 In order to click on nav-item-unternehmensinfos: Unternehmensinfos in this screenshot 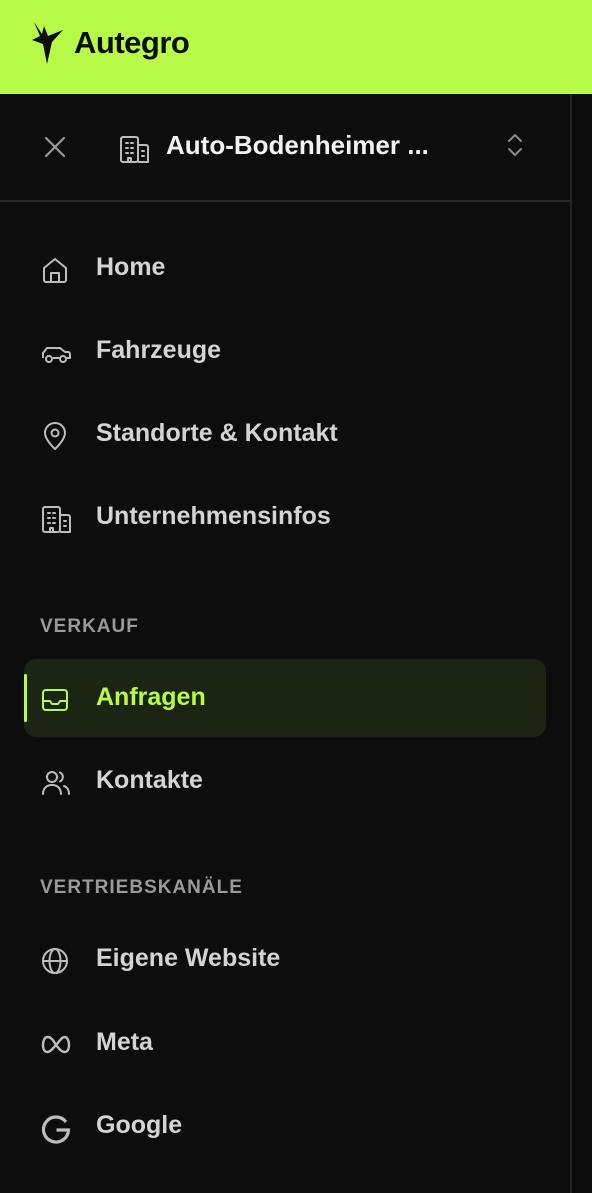, I will do `click(285, 517)`.